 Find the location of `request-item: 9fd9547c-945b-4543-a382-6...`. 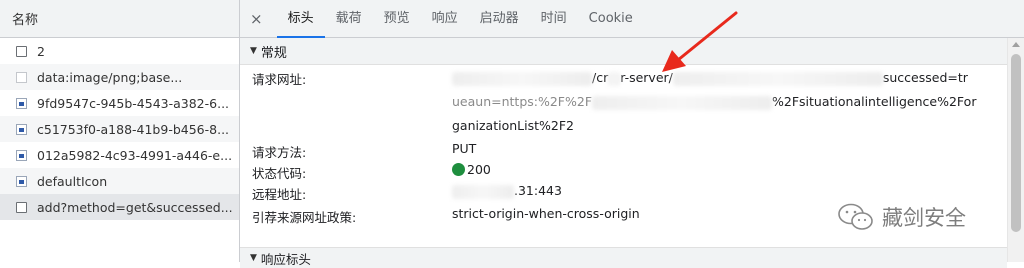

request-item: 9fd9547c-945b-4543-a382-6... is located at coordinates (119, 103).